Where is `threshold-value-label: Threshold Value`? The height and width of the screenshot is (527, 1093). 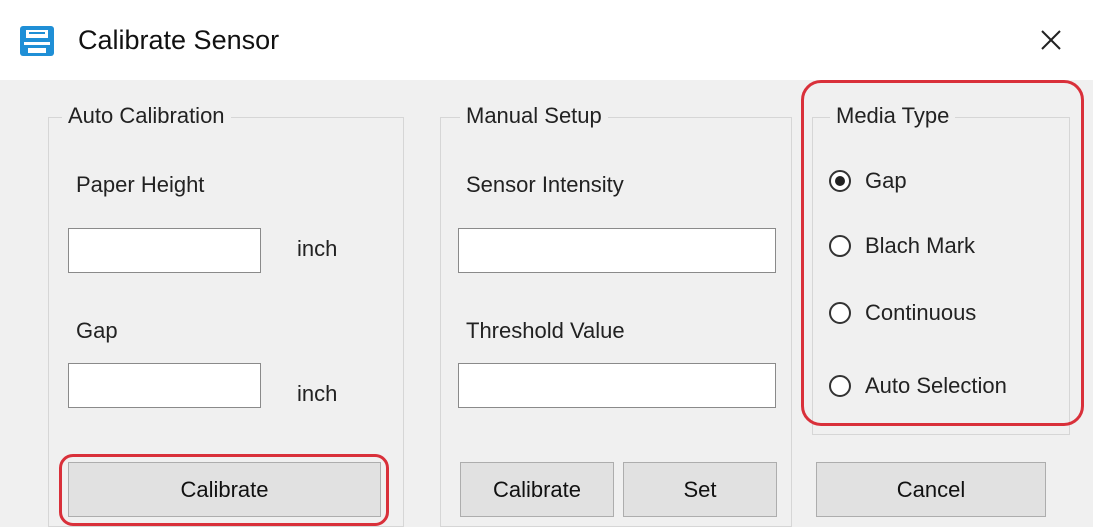
threshold-value-label: Threshold Value is located at coordinates (545, 330).